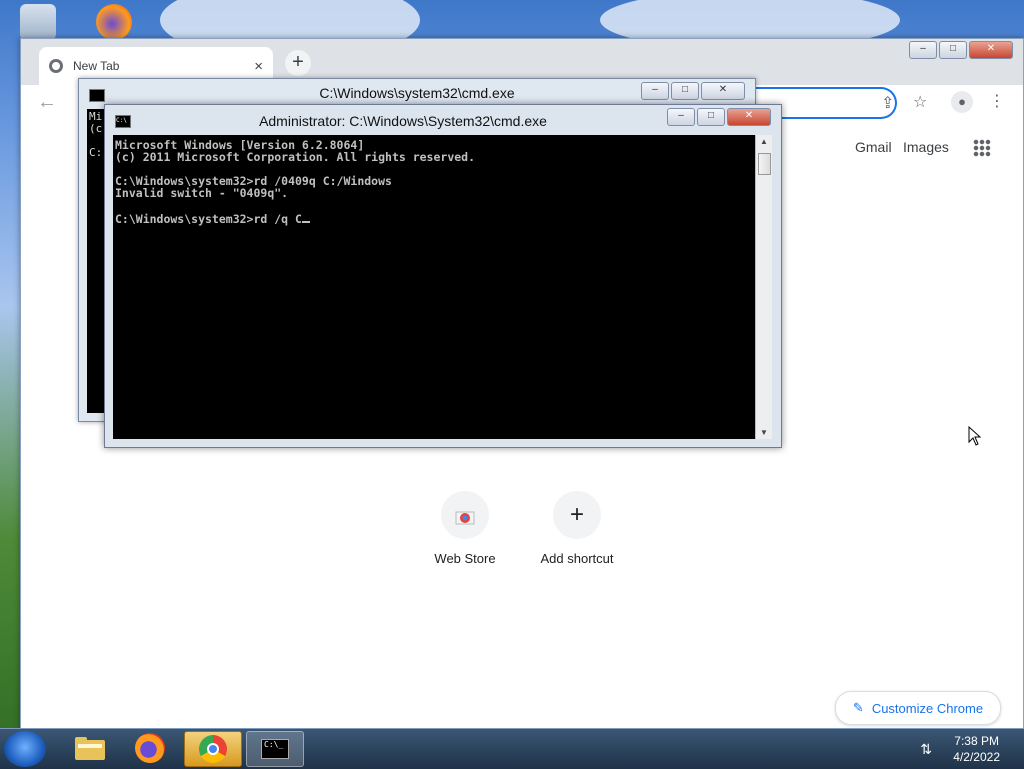  What do you see at coordinates (764, 432) in the screenshot?
I see `scroll-down-arrow-icon: ▼` at bounding box center [764, 432].